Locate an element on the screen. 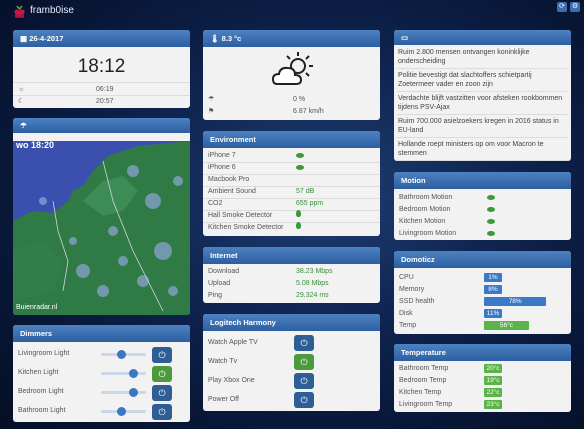 The image size is (584, 429). environment-row: iPhone 7 is located at coordinates (291, 156).